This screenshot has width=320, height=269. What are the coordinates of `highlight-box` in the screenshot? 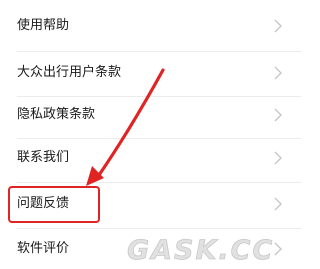 It's located at (54, 204).